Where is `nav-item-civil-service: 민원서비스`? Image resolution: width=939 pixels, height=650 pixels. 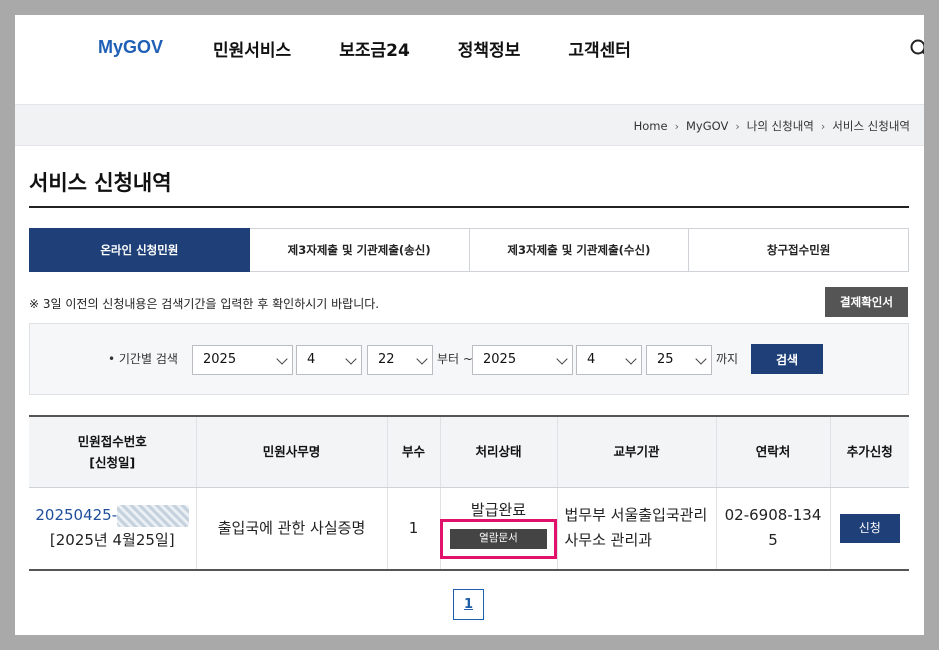 nav-item-civil-service: 민원서비스 is located at coordinates (252, 48).